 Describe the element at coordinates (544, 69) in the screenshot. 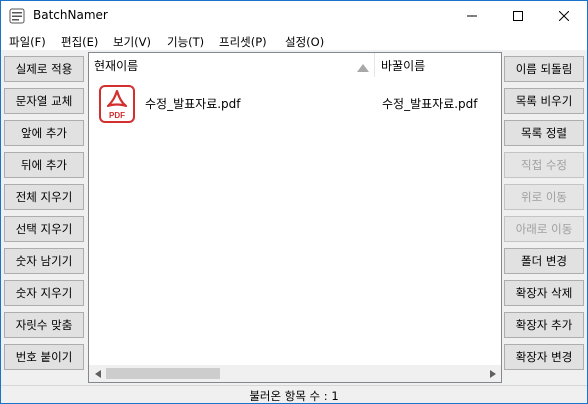

I see `revert-names-button: 이름 되돌림` at that location.